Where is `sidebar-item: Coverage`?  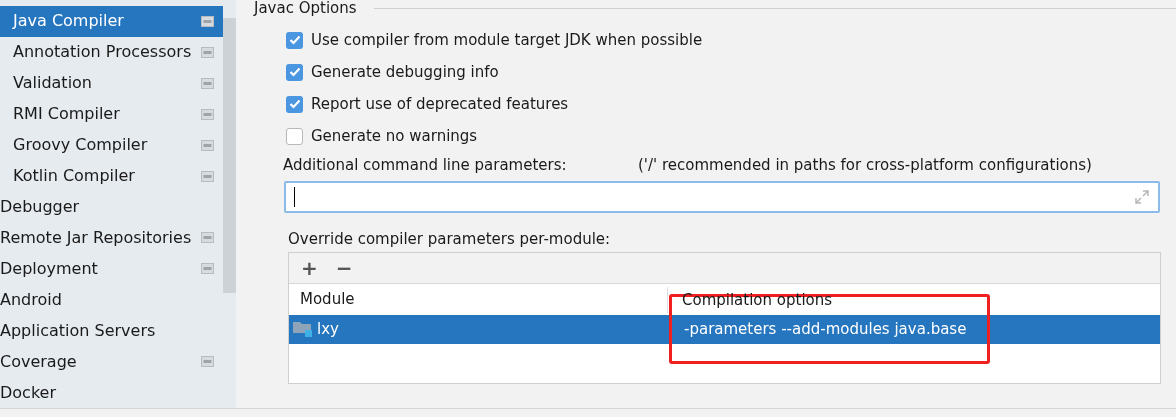
sidebar-item: Coverage is located at coordinates (111, 362).